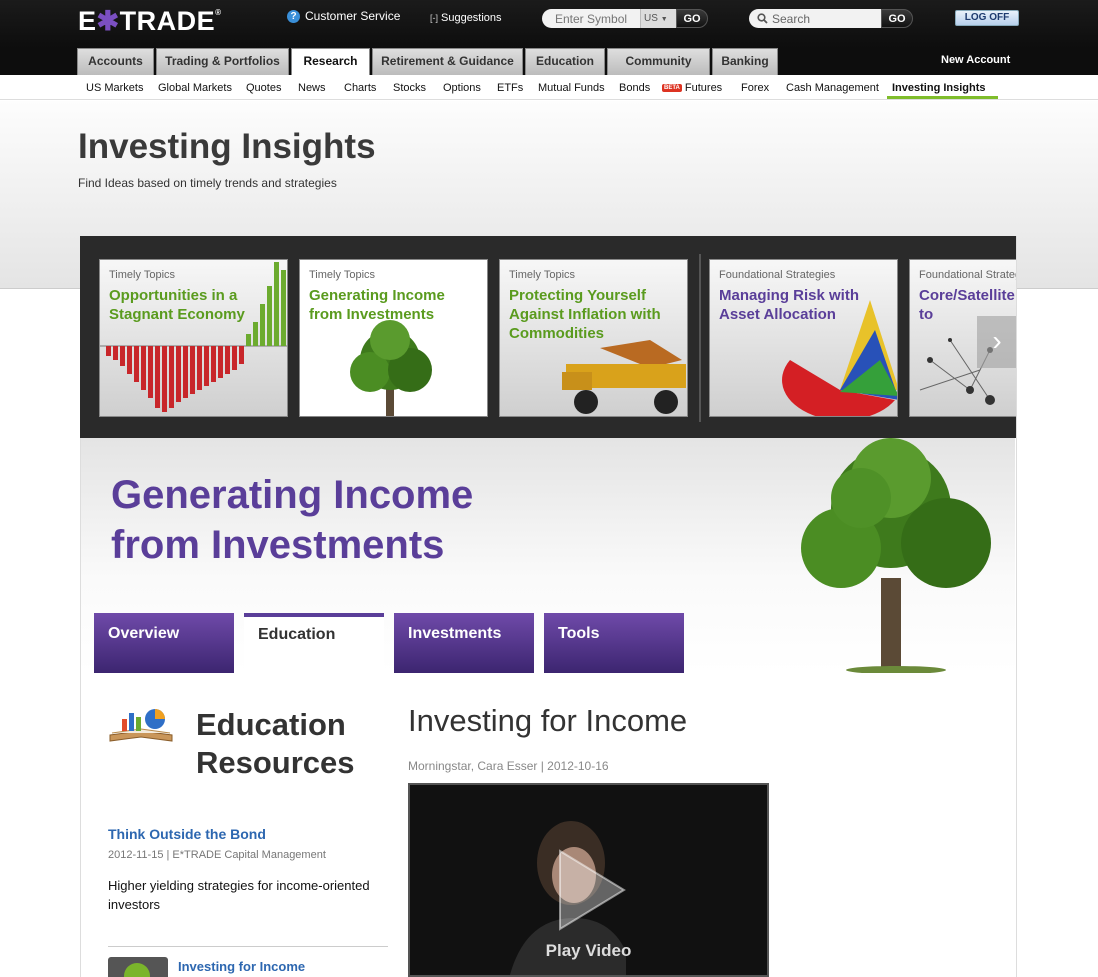 The height and width of the screenshot is (977, 1098). Describe the element at coordinates (942, 97) in the screenshot. I see `active-subnav-indicator` at that location.